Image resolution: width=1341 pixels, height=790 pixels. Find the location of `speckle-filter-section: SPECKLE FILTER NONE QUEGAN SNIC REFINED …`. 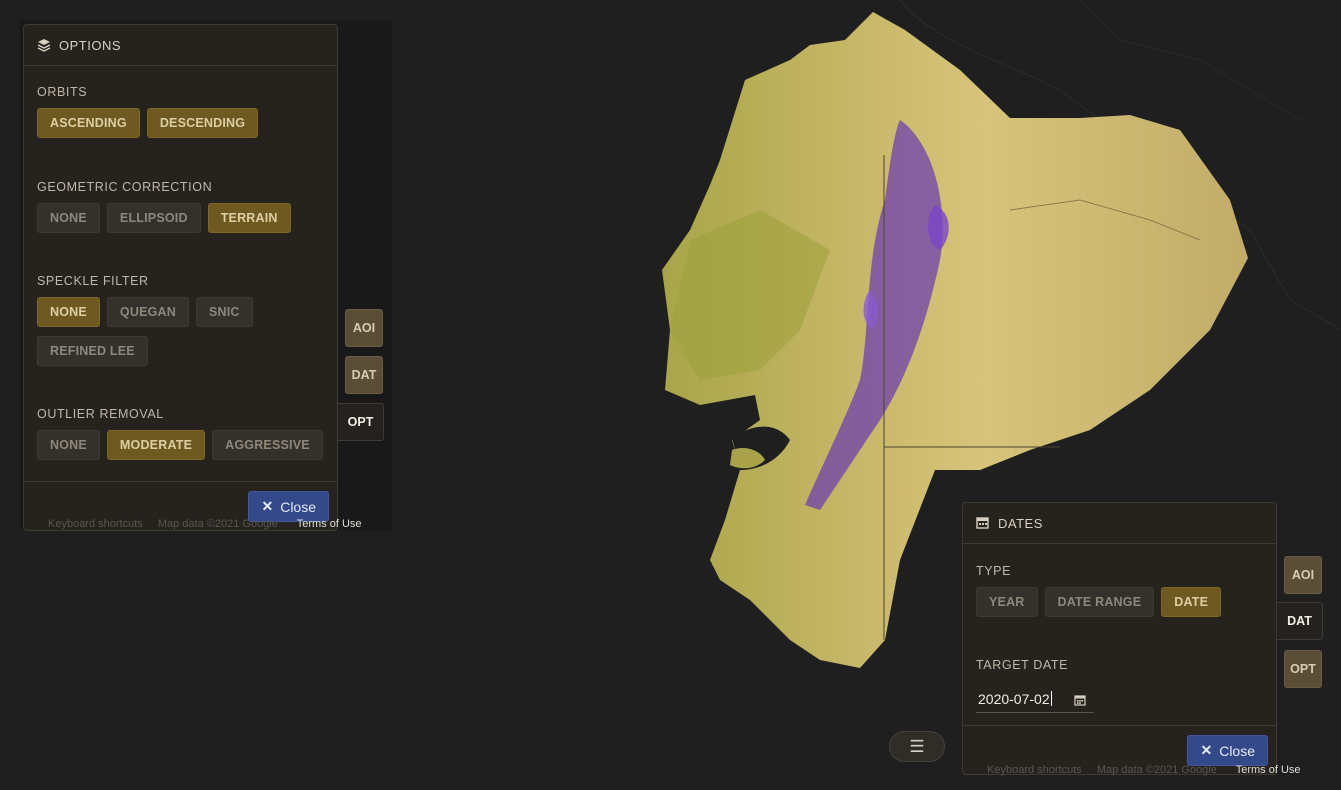

speckle-filter-section: SPECKLE FILTER NONE QUEGAN SNIC REFINED … is located at coordinates (182, 320).